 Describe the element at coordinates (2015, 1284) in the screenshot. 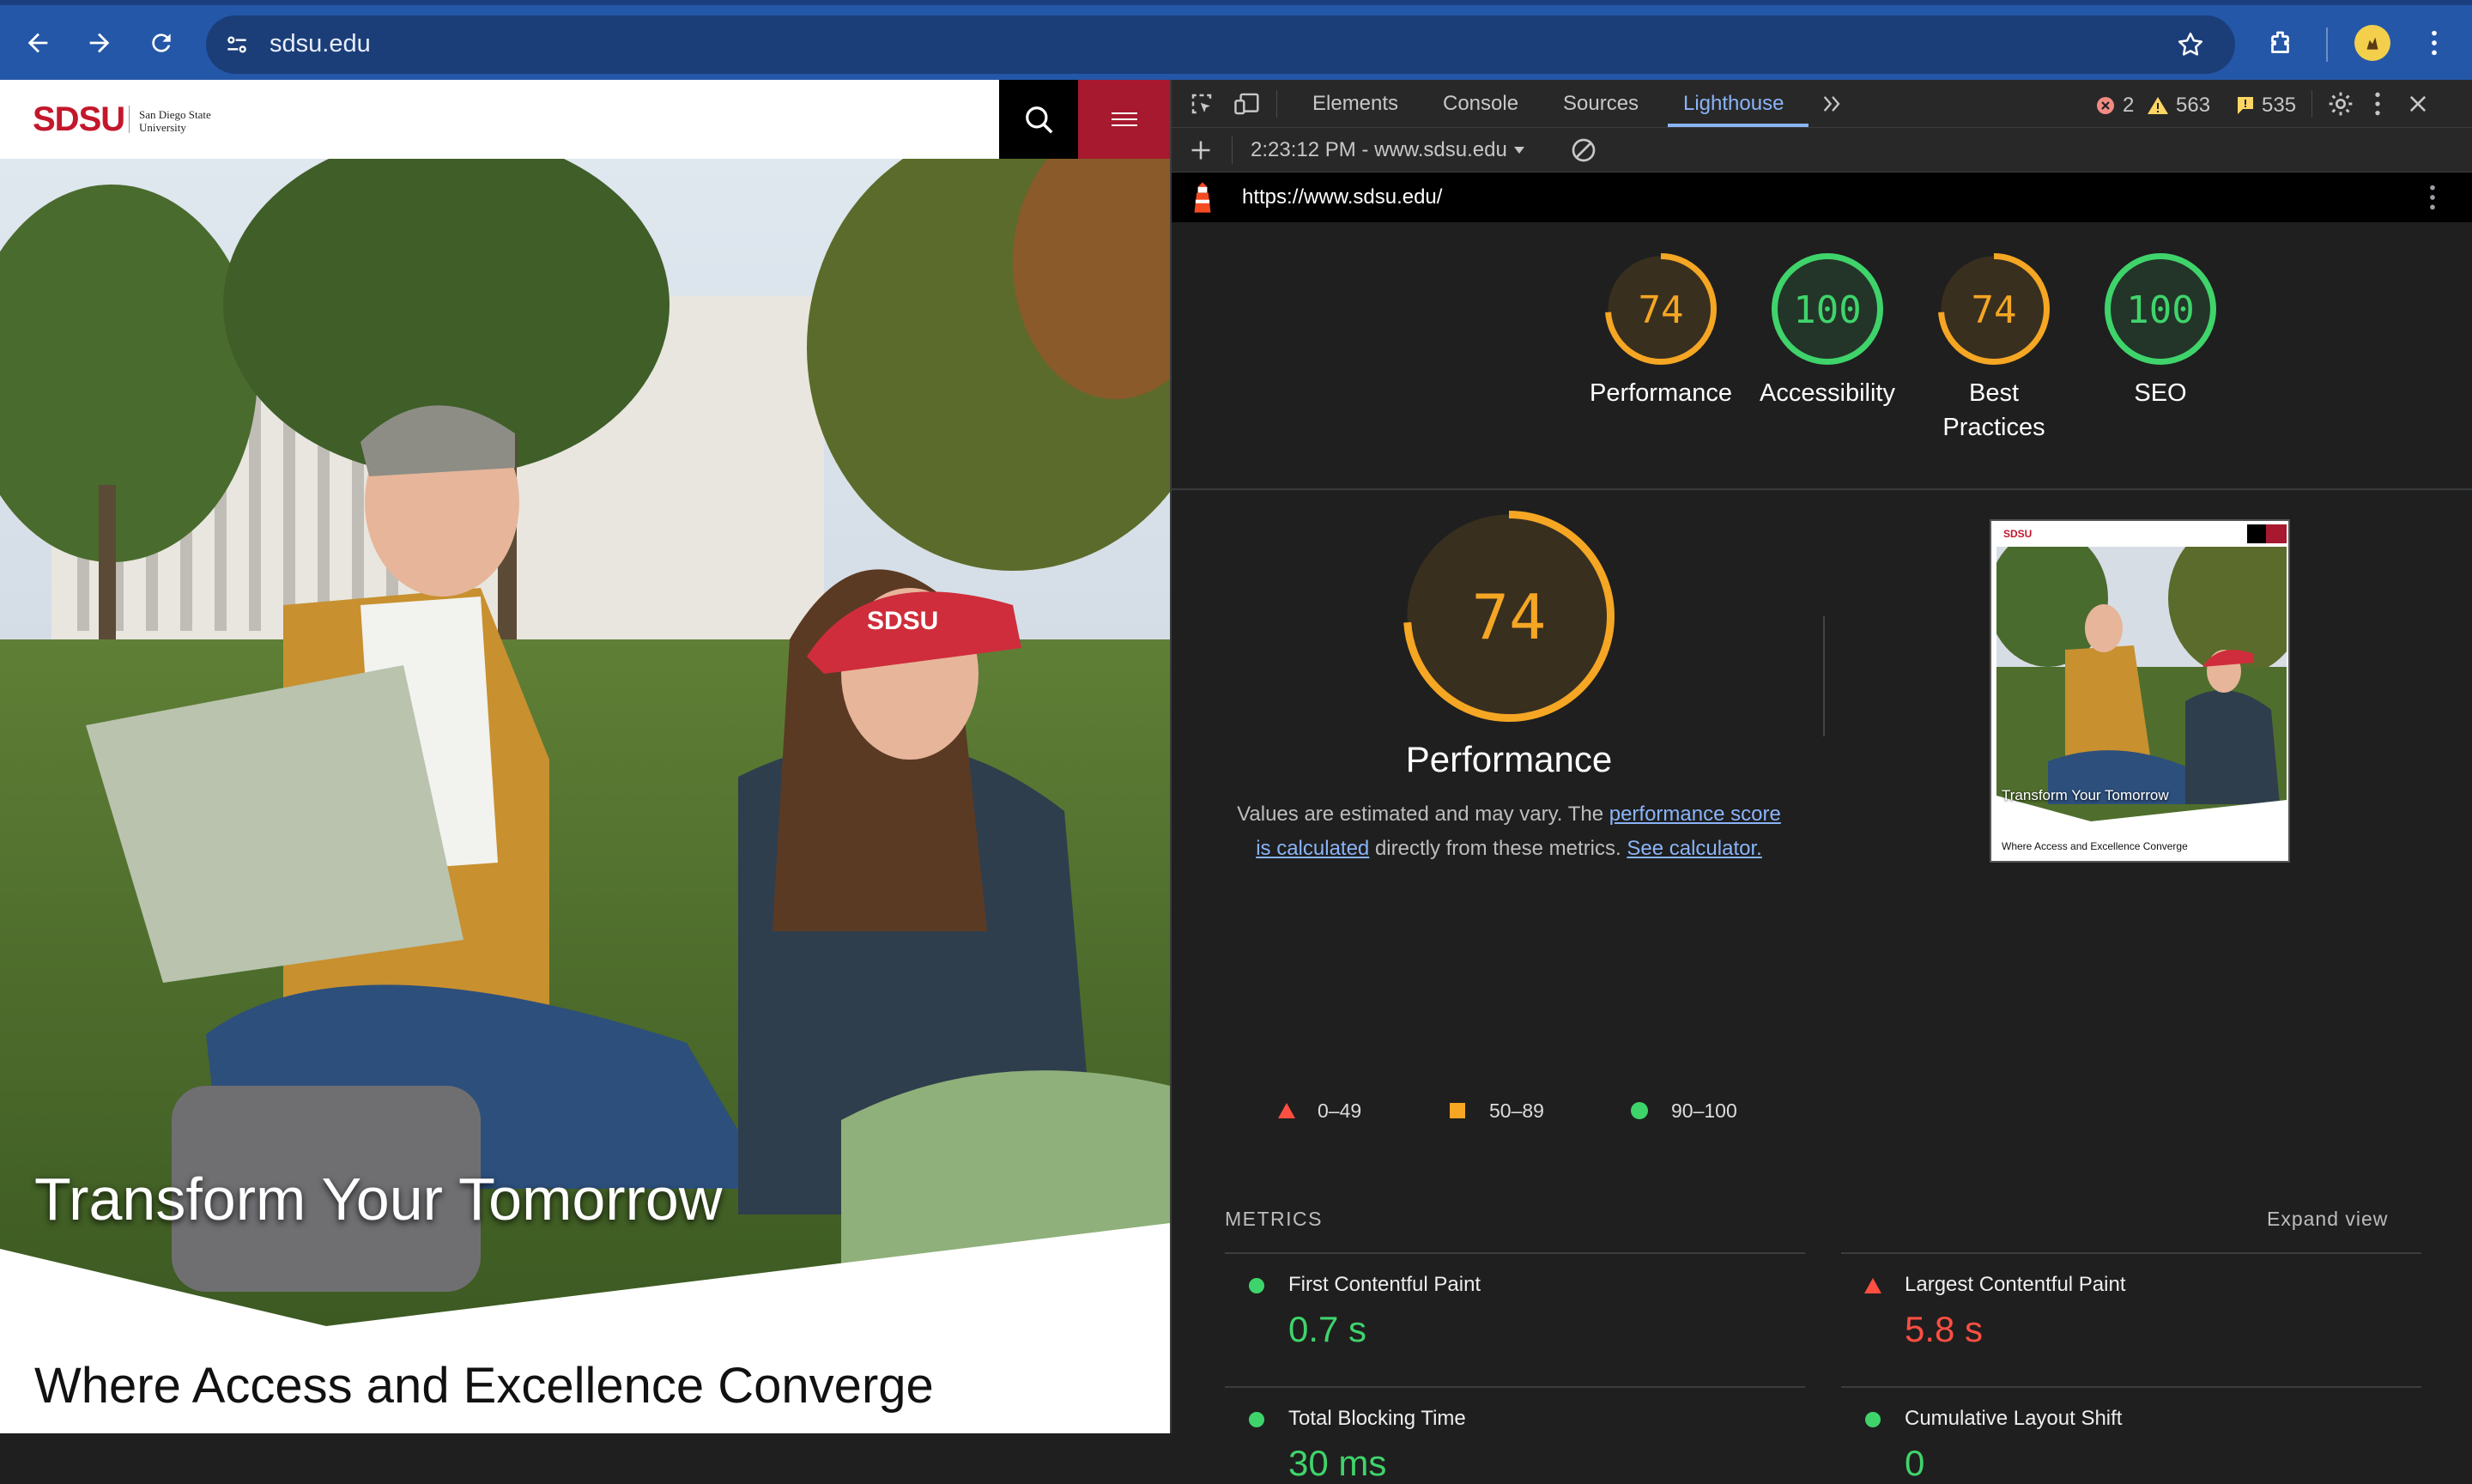

I see `metric-name: Largest Contentful Paint` at that location.